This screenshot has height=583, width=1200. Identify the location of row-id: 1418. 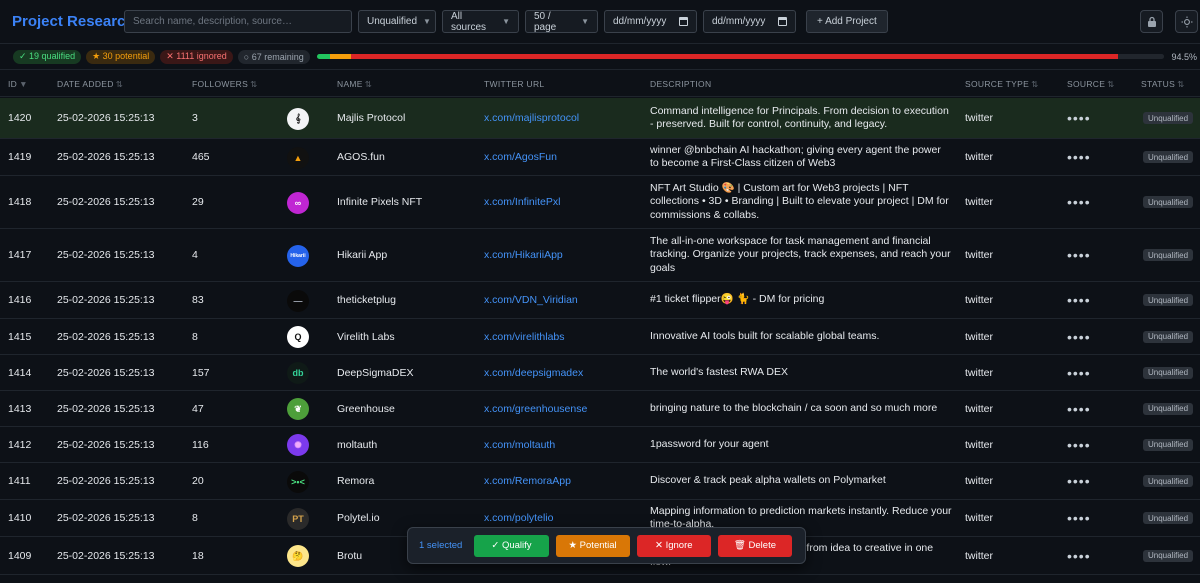
(20, 202).